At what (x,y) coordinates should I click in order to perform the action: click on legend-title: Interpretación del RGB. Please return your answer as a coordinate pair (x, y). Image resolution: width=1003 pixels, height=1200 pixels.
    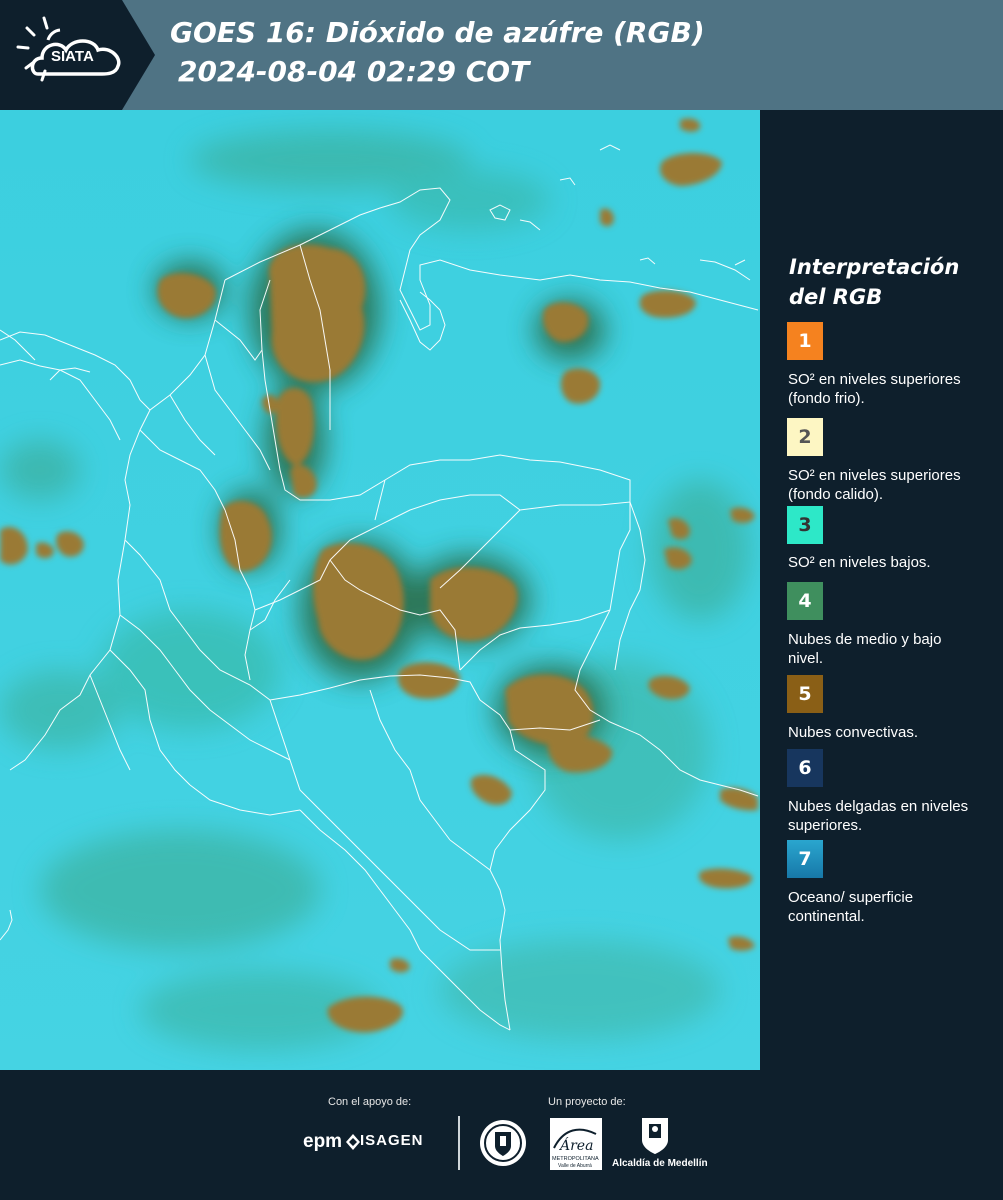
    Looking at the image, I should click on (874, 282).